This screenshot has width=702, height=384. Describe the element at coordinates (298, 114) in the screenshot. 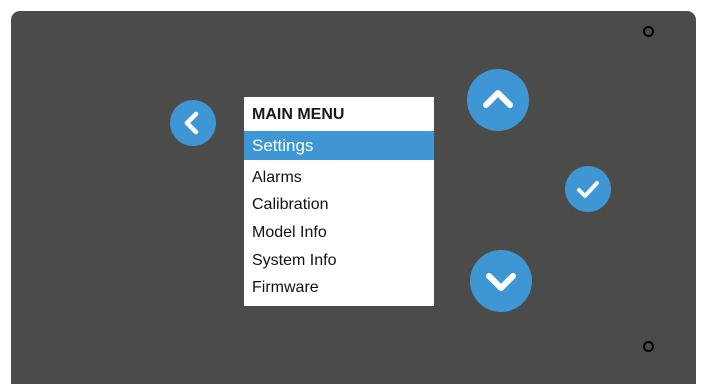

I see `menu-title: MAIN MENU` at that location.